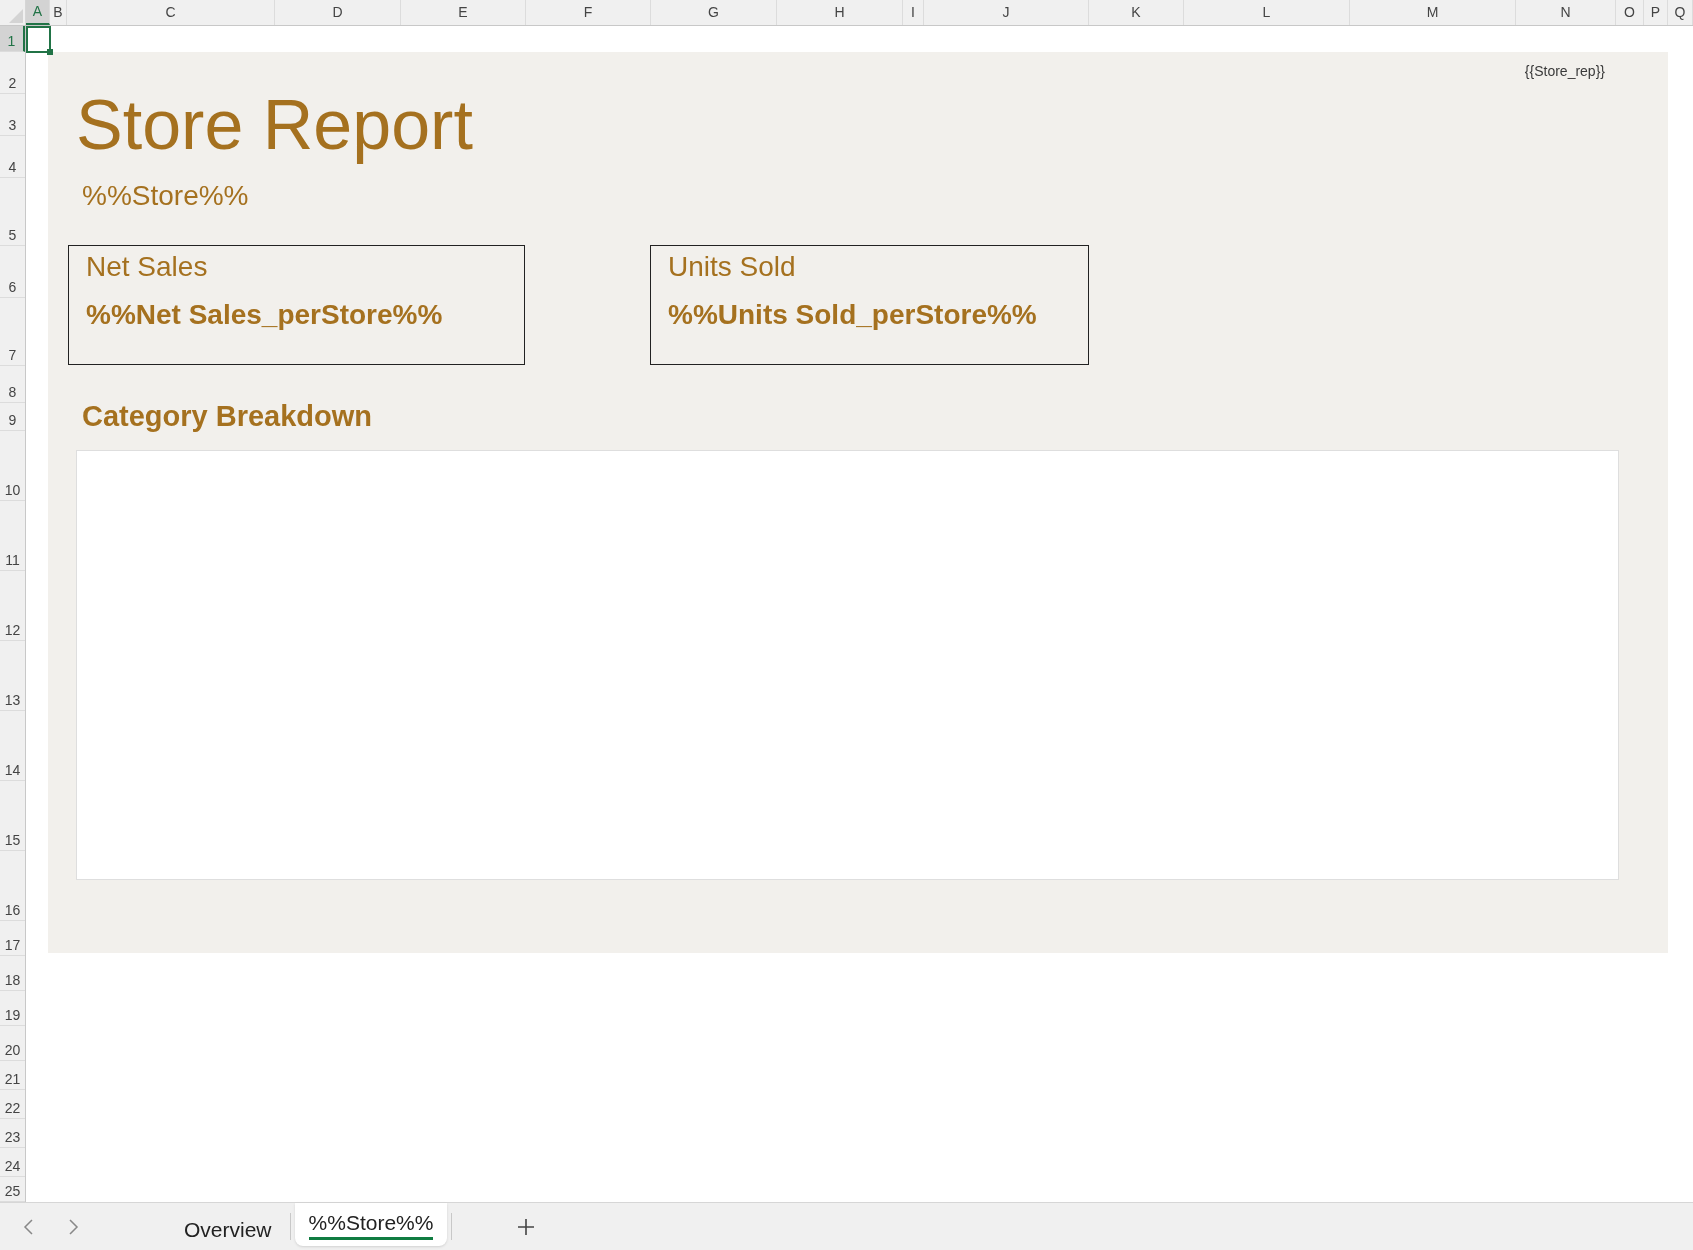  Describe the element at coordinates (12, 157) in the screenshot. I see `row-header: 4` at that location.